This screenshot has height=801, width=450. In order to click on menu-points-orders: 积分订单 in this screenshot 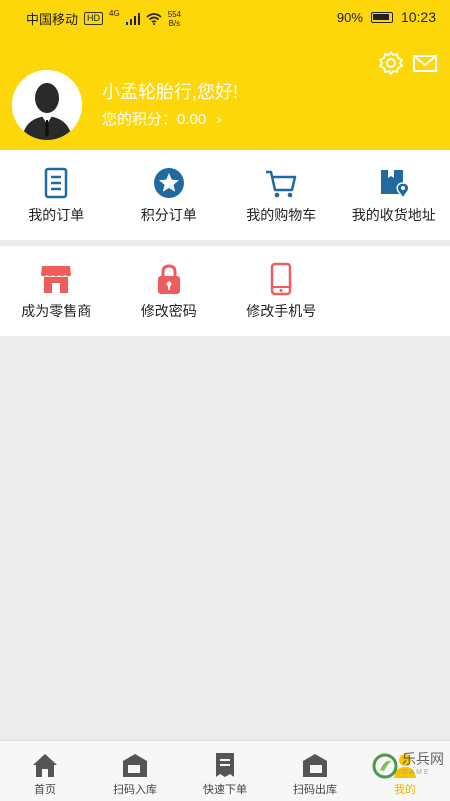, I will do `click(169, 195)`.